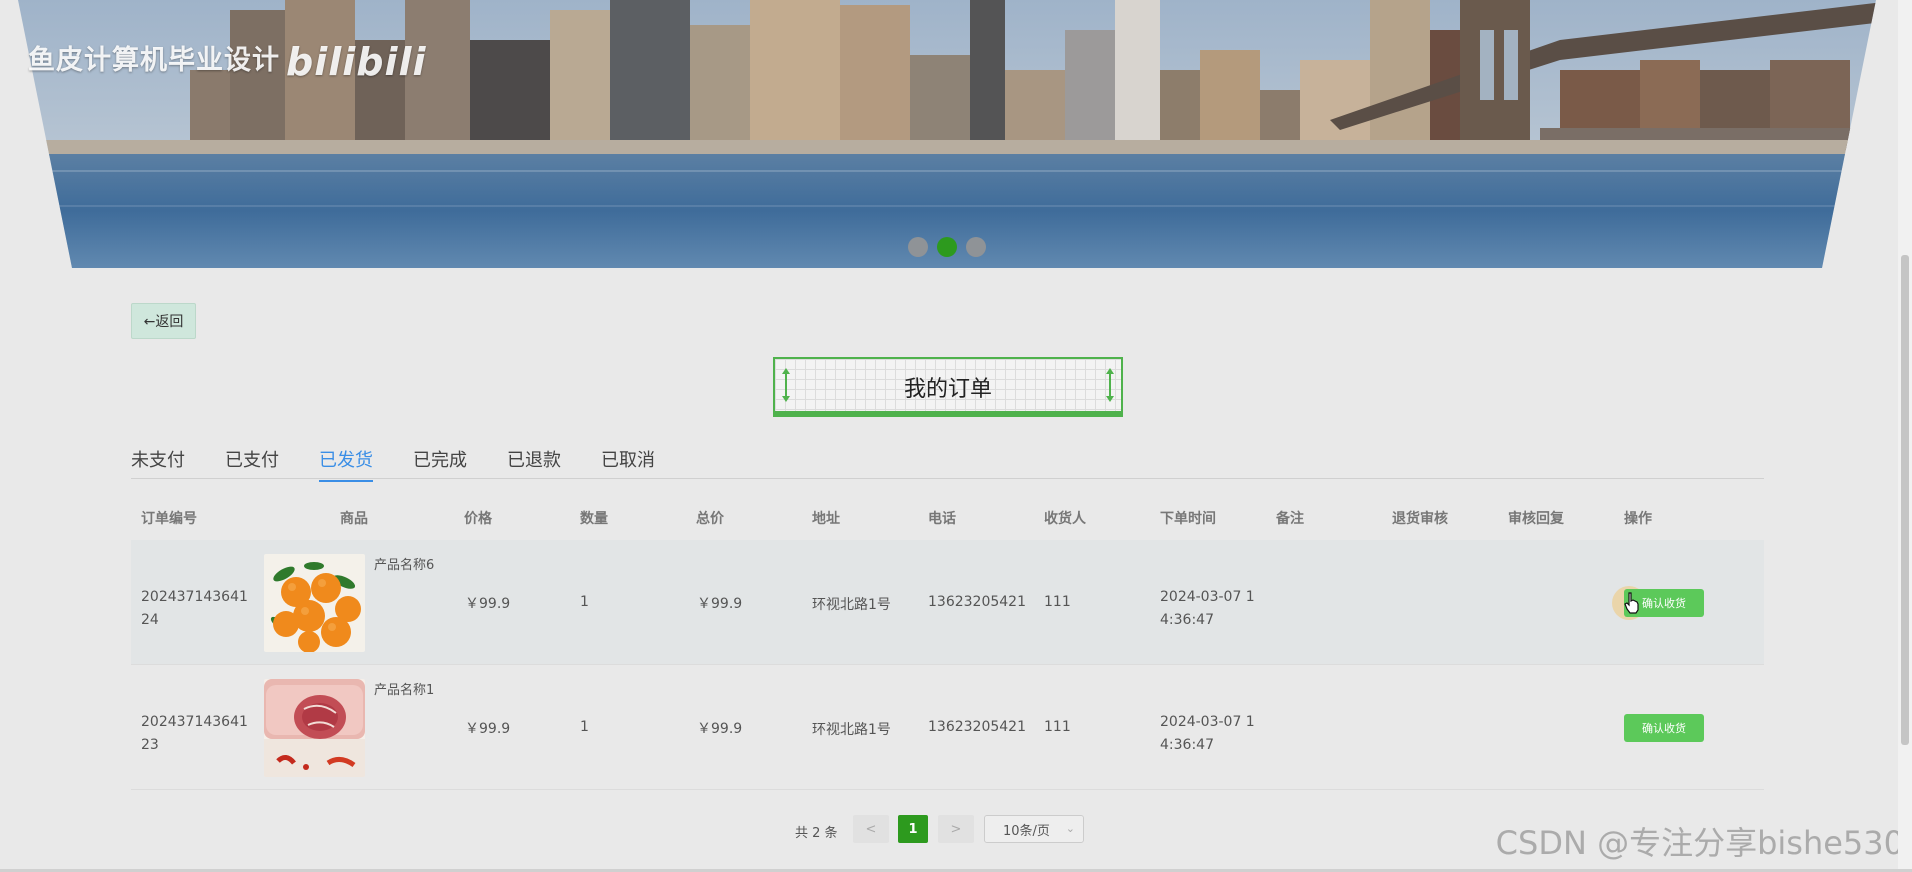  Describe the element at coordinates (158, 459) in the screenshot. I see `tab-unpaid: 未支付` at that location.